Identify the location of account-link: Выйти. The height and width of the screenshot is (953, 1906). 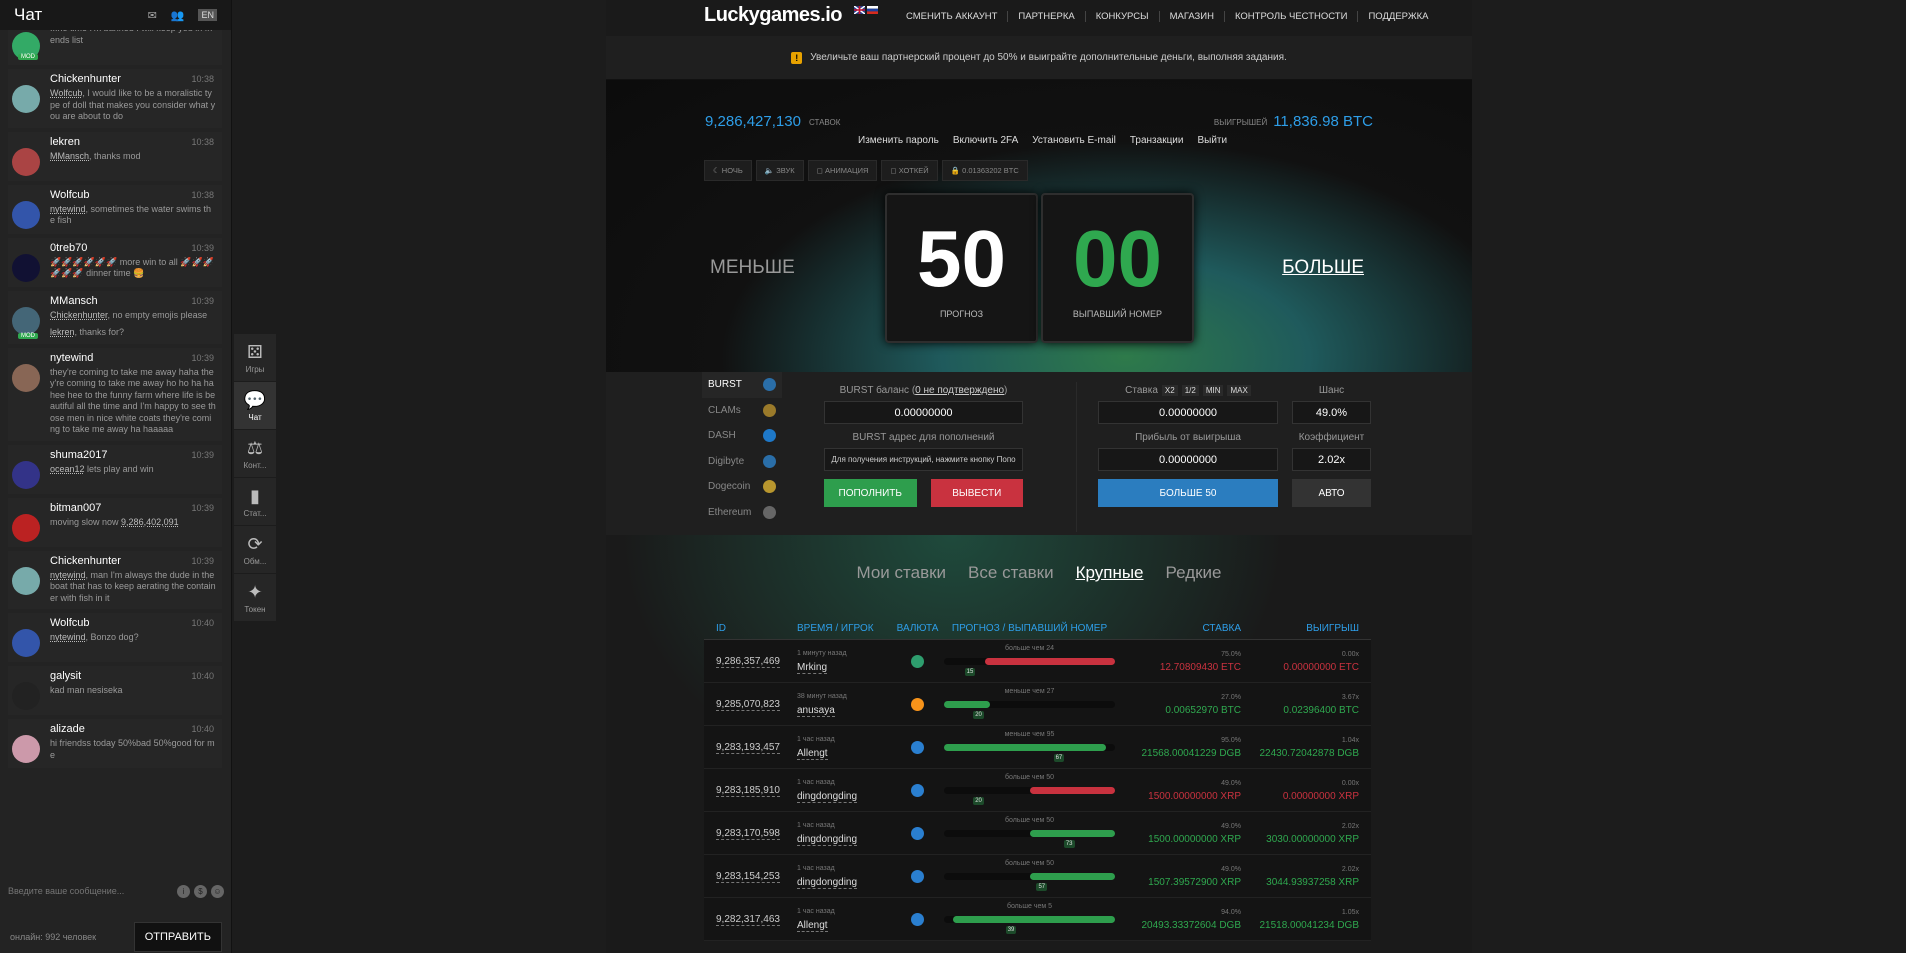
(1212, 140).